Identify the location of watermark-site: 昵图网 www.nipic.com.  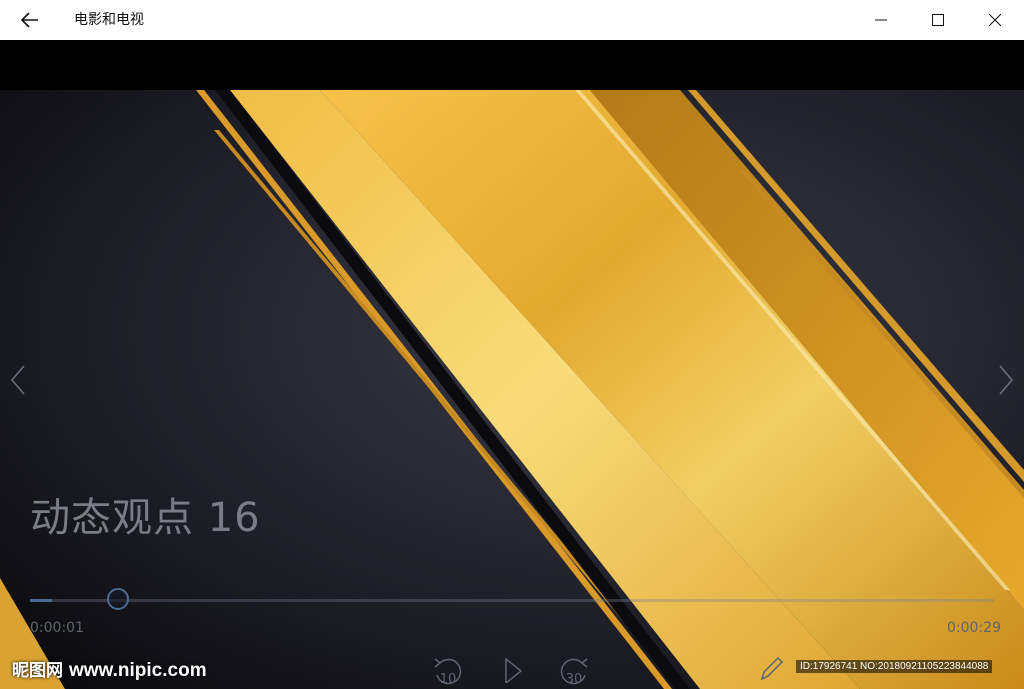
(109, 669).